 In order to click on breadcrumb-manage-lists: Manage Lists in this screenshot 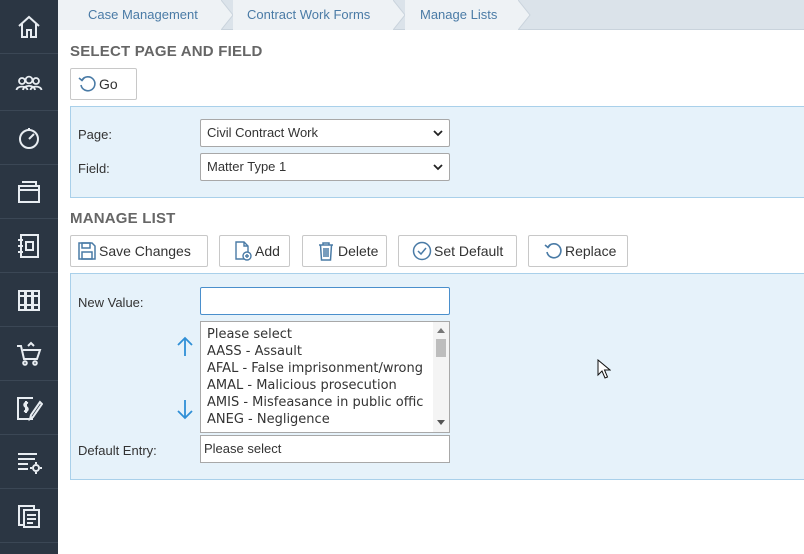, I will do `click(461, 15)`.